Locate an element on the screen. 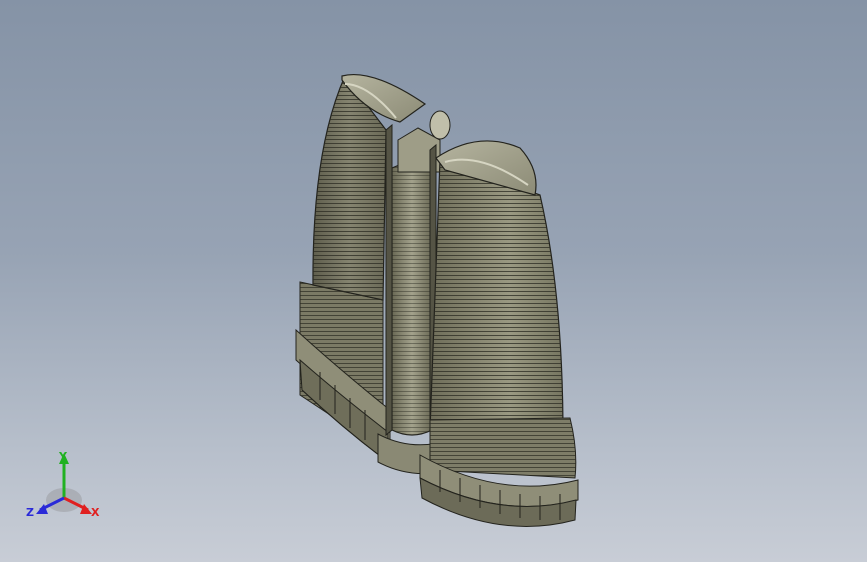 The image size is (867, 562). x-axis-label: X is located at coordinates (95, 512).